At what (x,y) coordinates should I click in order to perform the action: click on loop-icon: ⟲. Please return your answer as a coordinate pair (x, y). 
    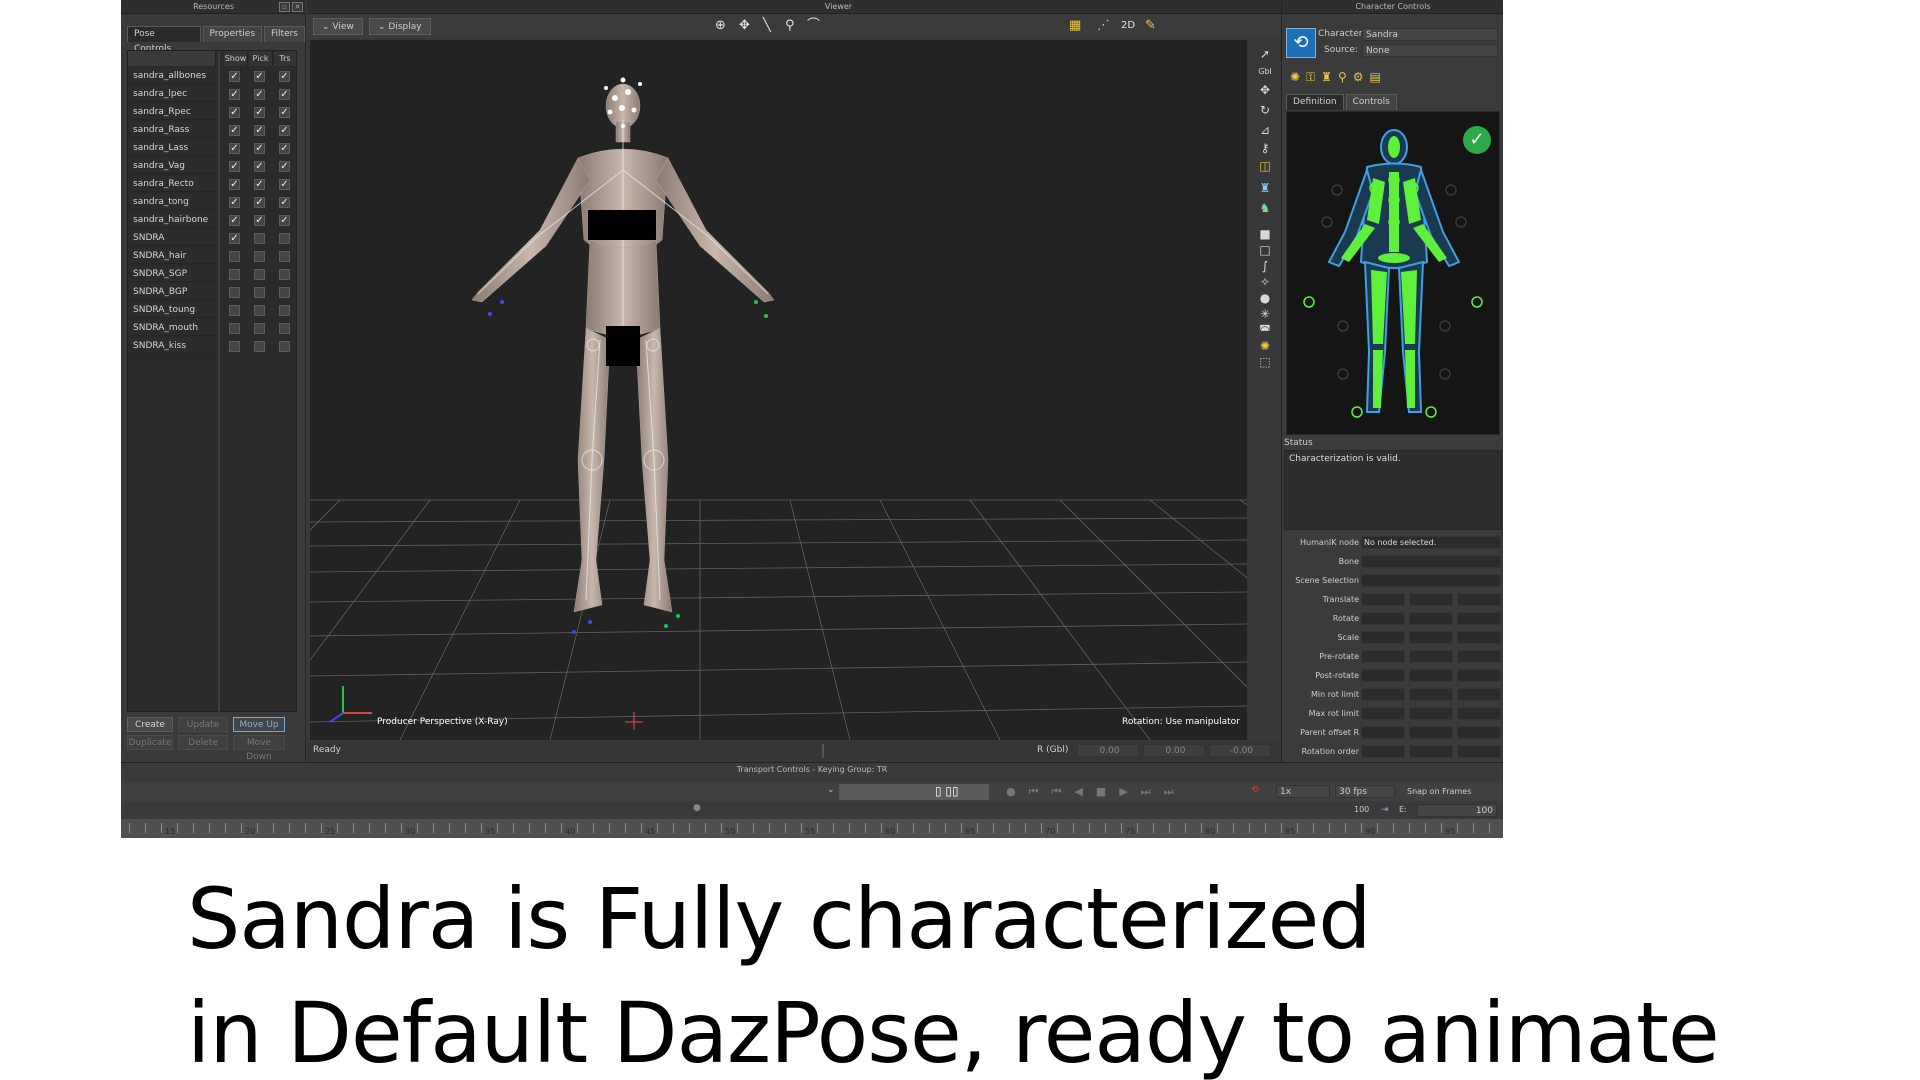
    Looking at the image, I should click on (1255, 790).